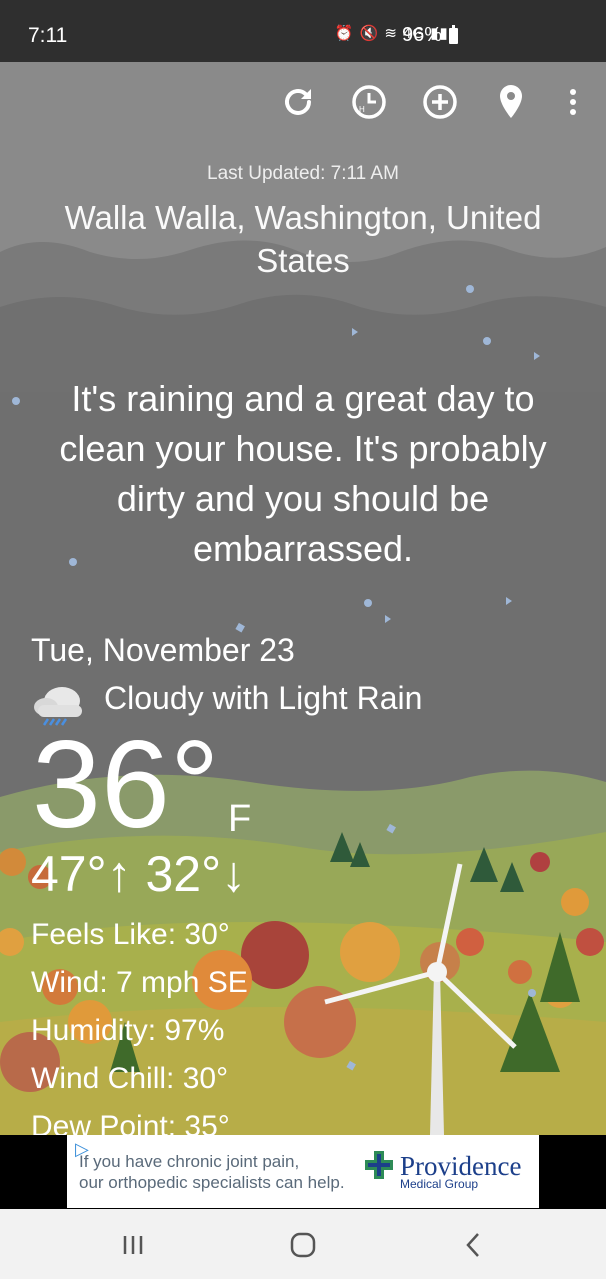 The width and height of the screenshot is (606, 1279). Describe the element at coordinates (362, 109) in the screenshot. I see `svg-text: H` at that location.